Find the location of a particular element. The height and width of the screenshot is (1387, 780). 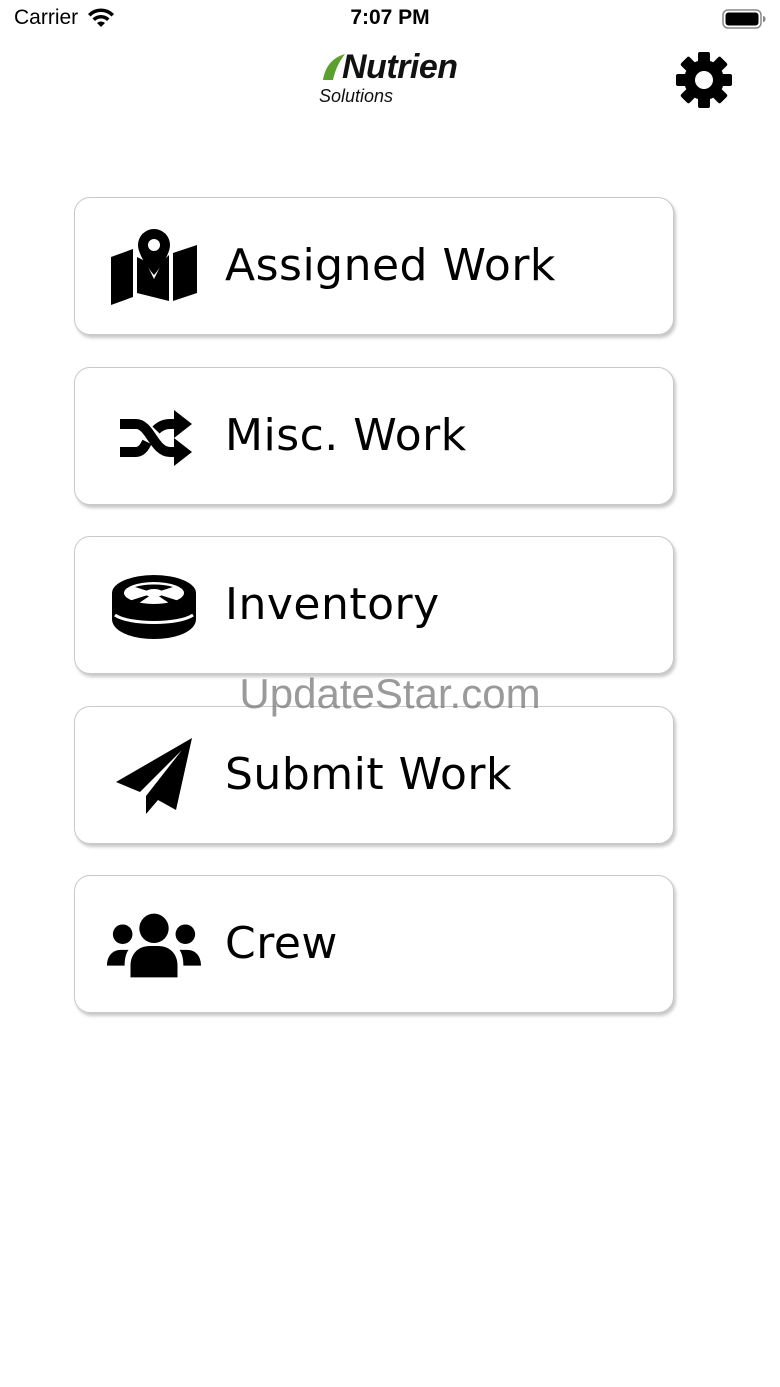

menu-item-label: Submit Work is located at coordinates (368, 774).